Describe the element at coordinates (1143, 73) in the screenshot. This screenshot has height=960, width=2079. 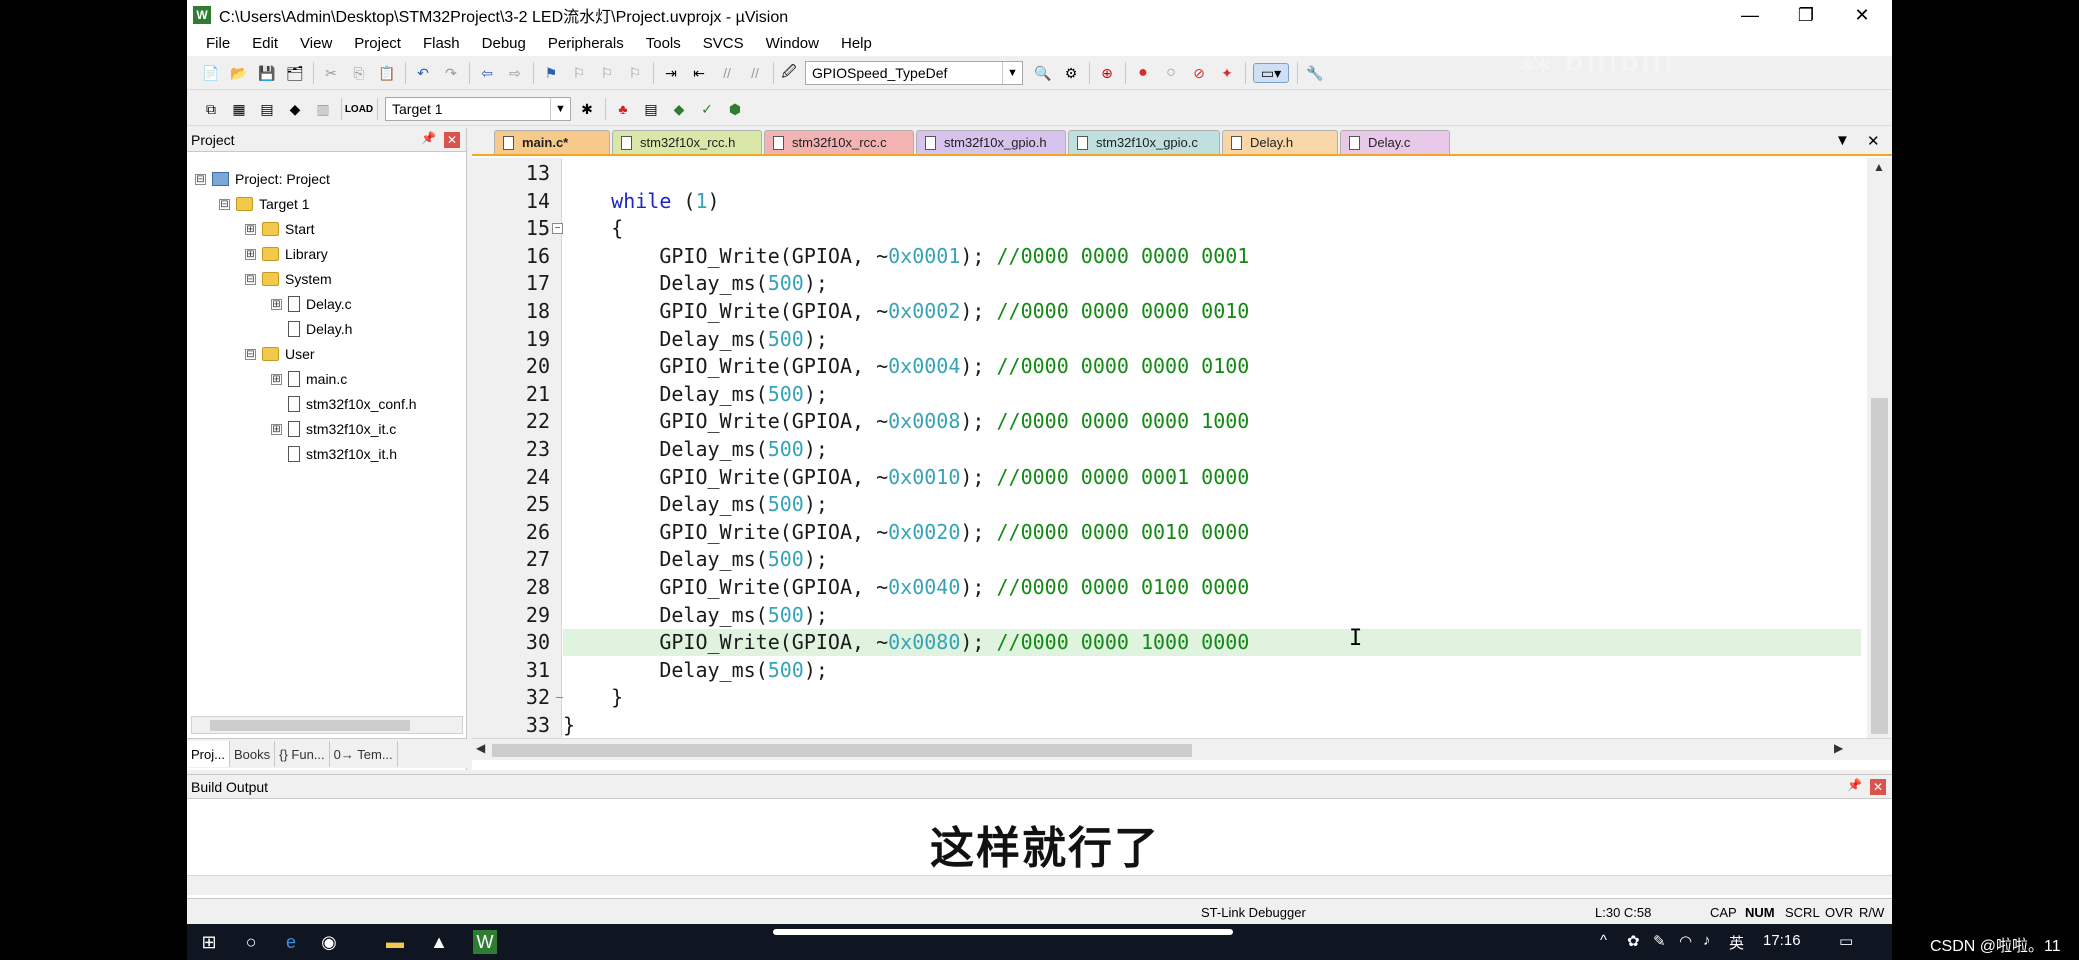
I see `breakpoint-icon: ●` at that location.